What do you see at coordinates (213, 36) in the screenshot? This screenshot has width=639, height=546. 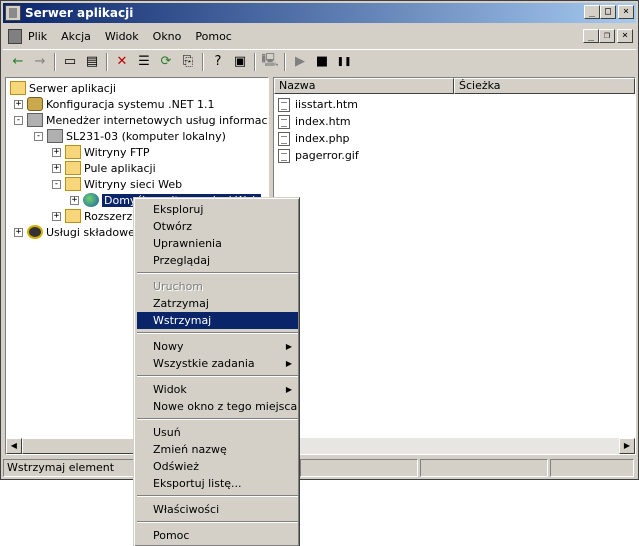 I see `menu-help: Pomoc` at bounding box center [213, 36].